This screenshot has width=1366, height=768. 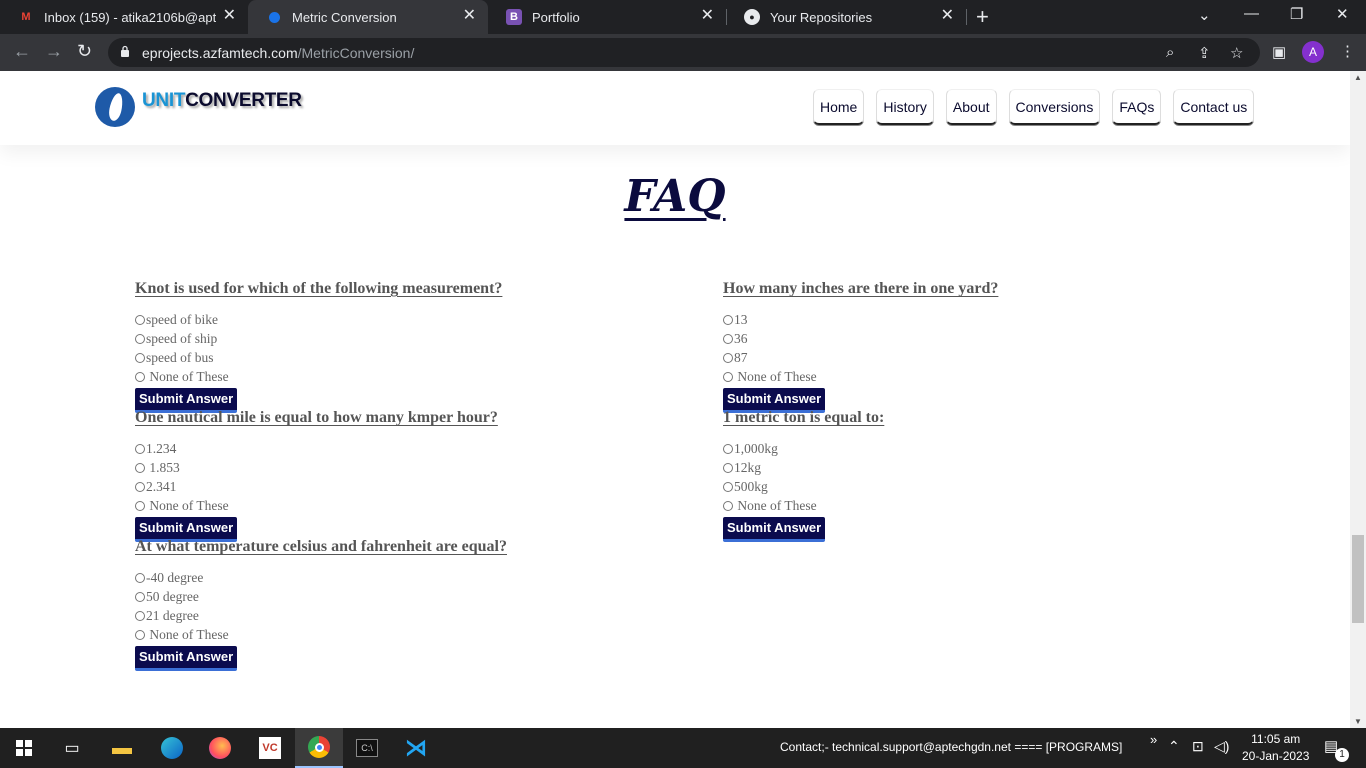 What do you see at coordinates (1204, 15) in the screenshot?
I see `chevron-down-icon: ⌄` at bounding box center [1204, 15].